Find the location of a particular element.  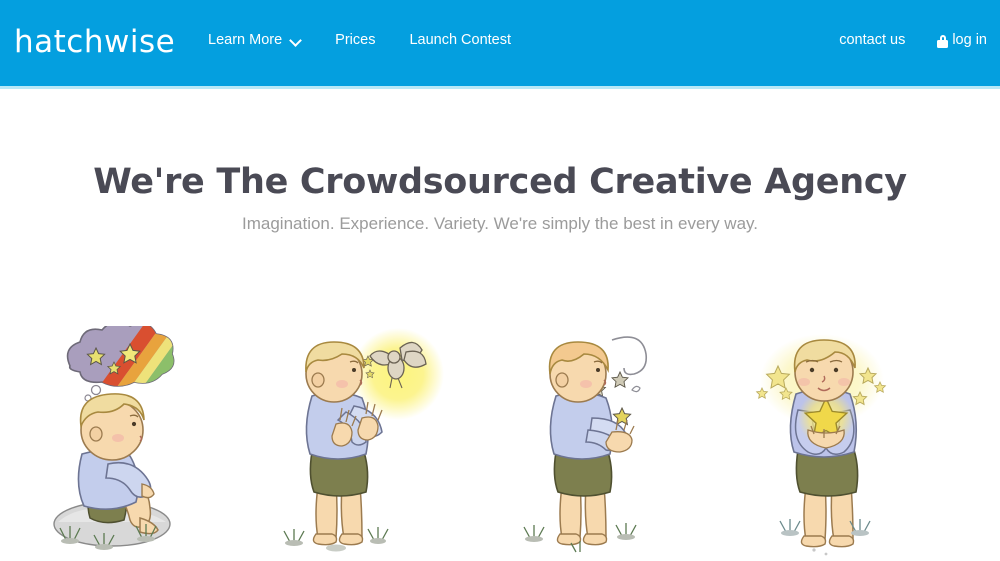

page-title: We're The Crowdsourced Creative Agency is located at coordinates (500, 182).